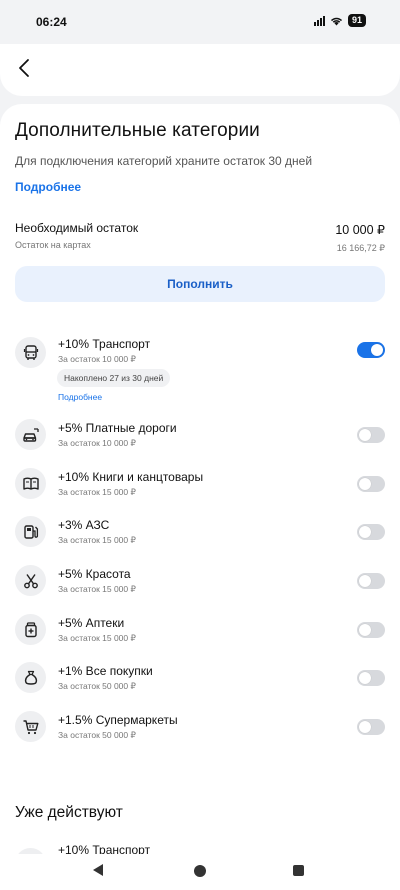  Describe the element at coordinates (77, 228) in the screenshot. I see `required-balance-label: Необходимый остаток` at that location.